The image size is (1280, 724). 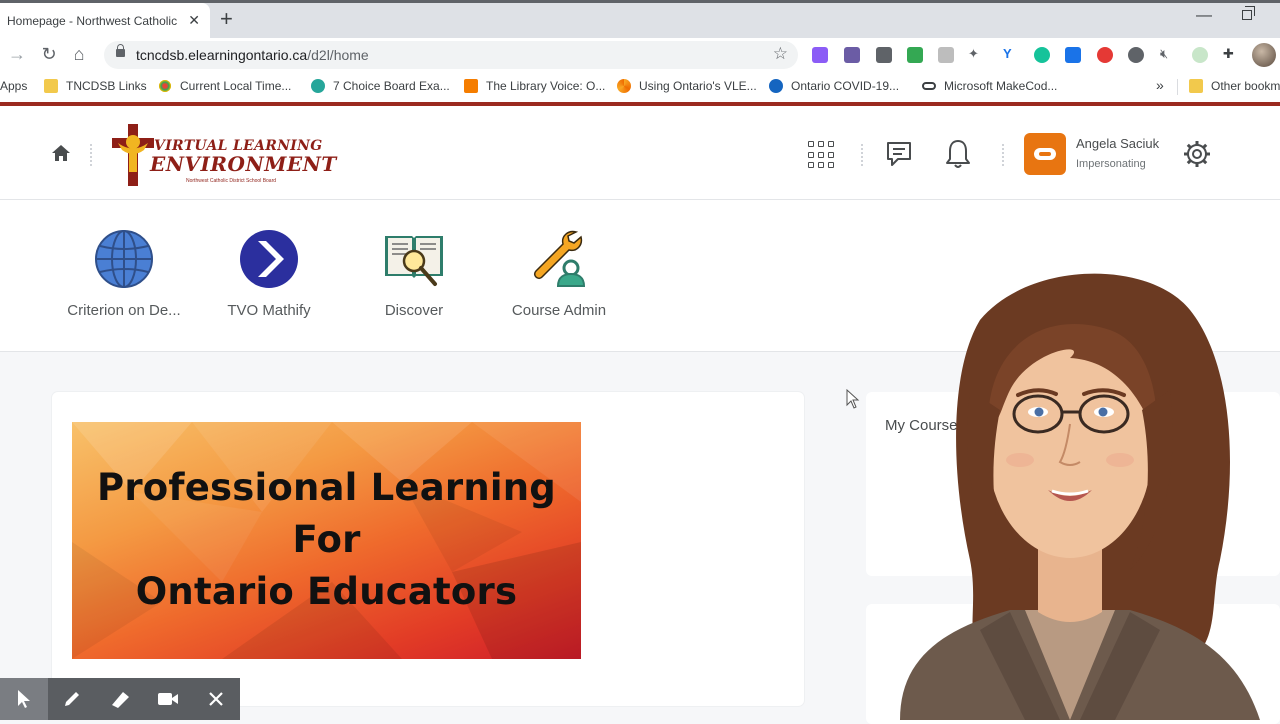 What do you see at coordinates (1105, 55) in the screenshot?
I see `record-extension-icon` at bounding box center [1105, 55].